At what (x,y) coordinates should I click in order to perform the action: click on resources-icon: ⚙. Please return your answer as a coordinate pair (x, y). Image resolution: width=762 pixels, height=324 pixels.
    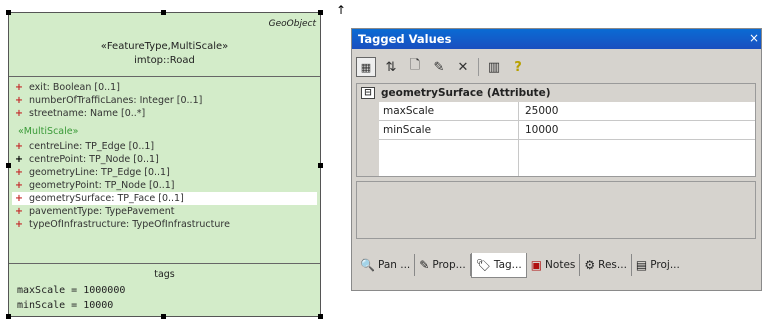
    Looking at the image, I should click on (590, 265).